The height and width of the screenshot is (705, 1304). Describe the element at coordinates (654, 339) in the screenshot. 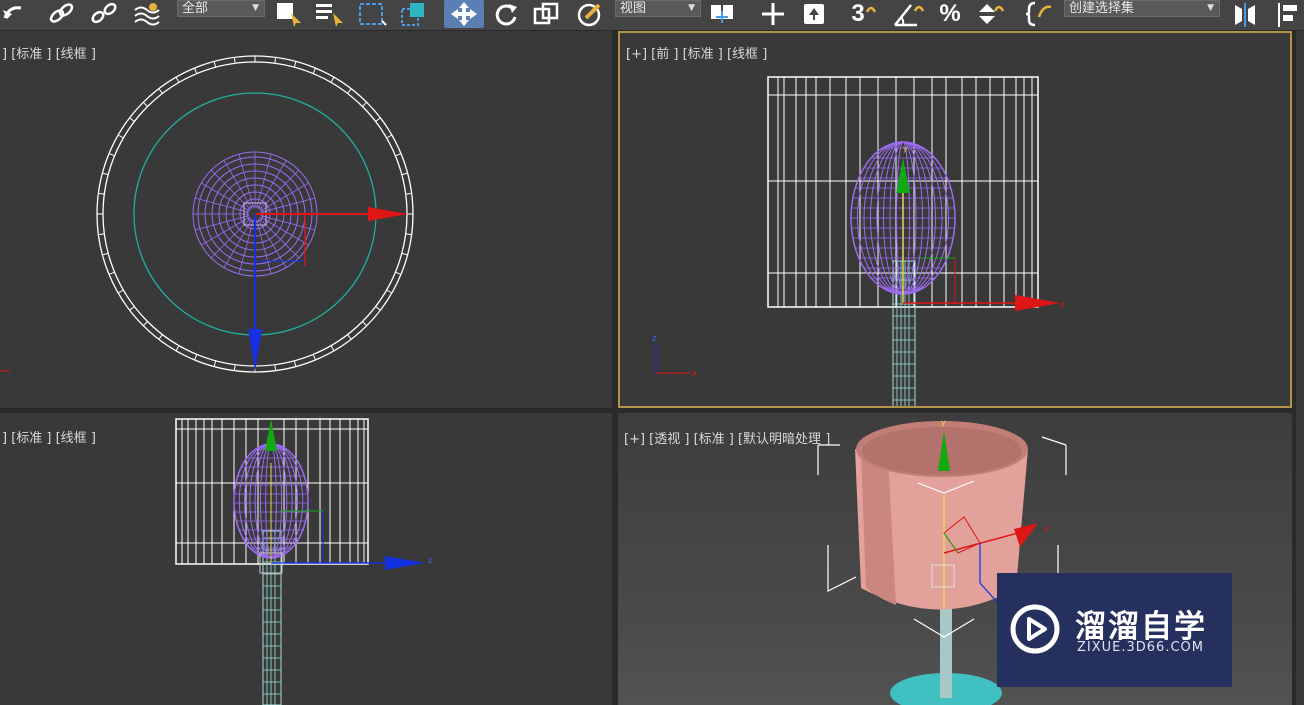

I see `front-world-z-label: z` at that location.